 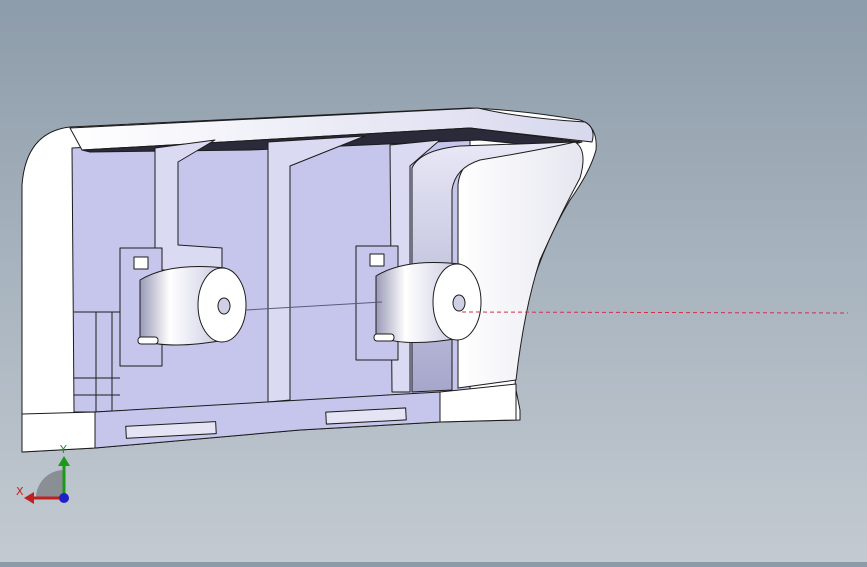 I want to click on orientation-triad: X Y, so click(x=45, y=475).